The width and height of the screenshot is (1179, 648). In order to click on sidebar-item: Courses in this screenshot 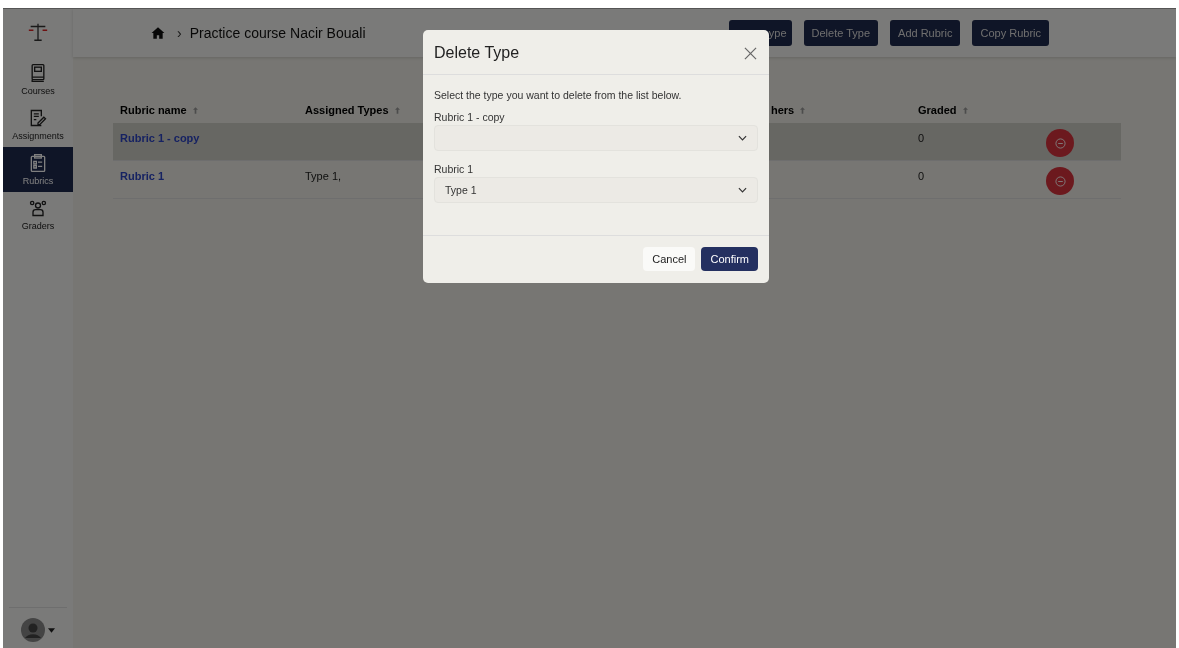, I will do `click(38, 79)`.